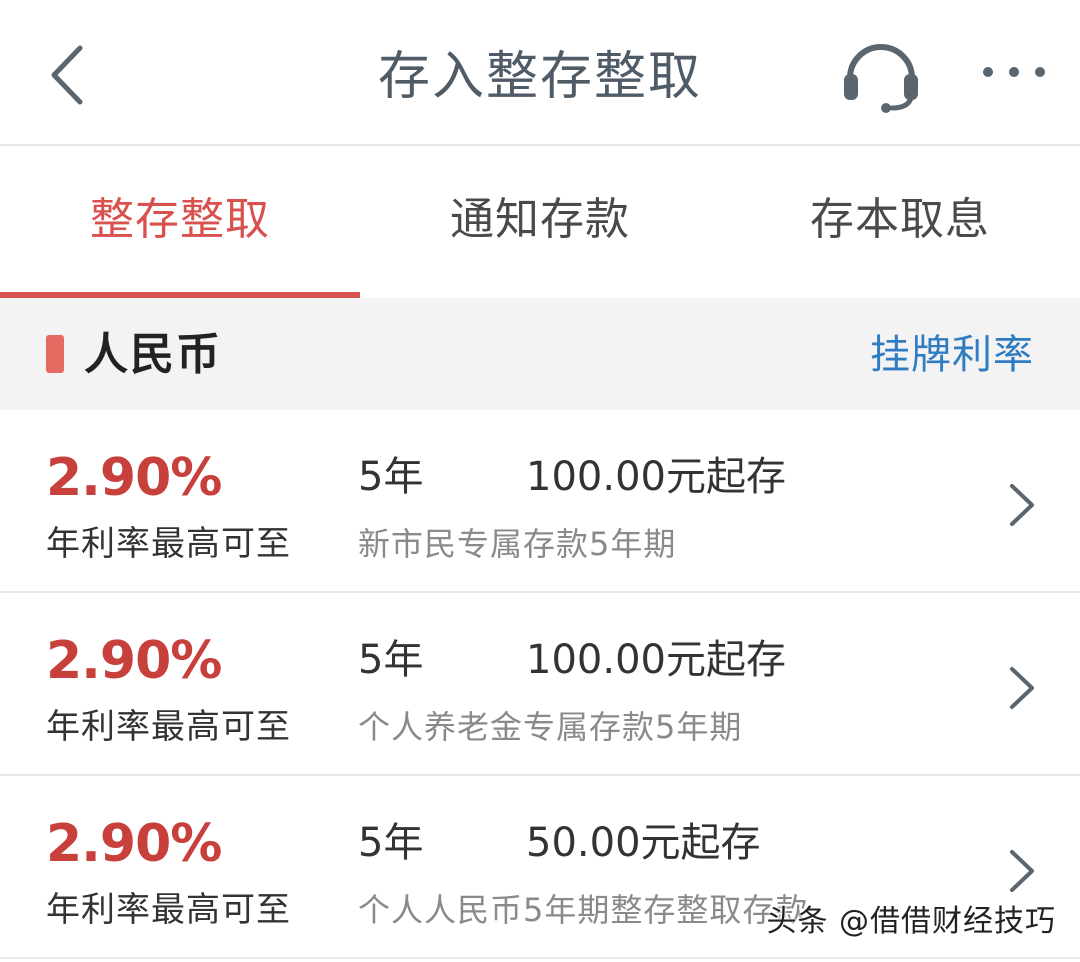 This screenshot has width=1080, height=962. I want to click on tab-label: 通知存款, so click(540, 219).